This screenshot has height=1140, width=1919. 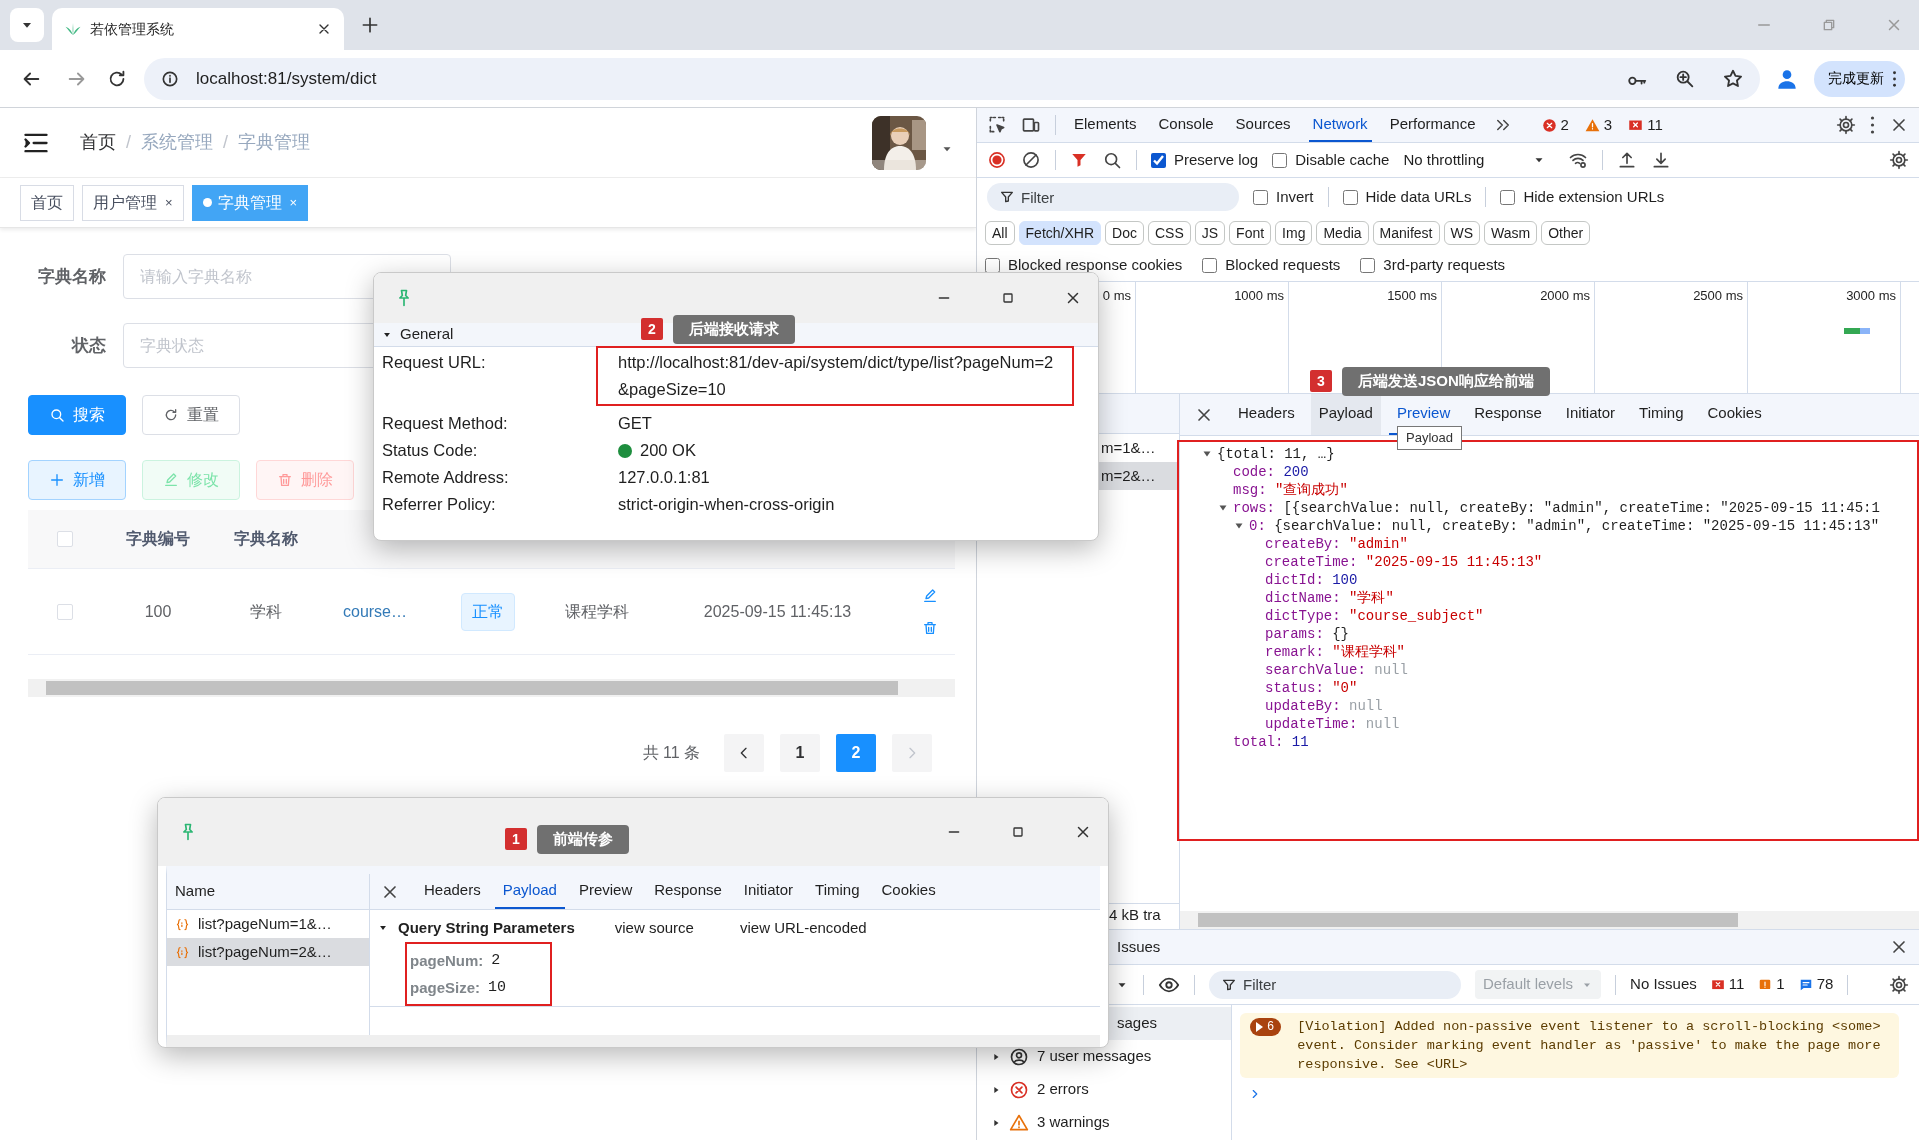 What do you see at coordinates (930, 595) in the screenshot?
I see `edit-icon` at bounding box center [930, 595].